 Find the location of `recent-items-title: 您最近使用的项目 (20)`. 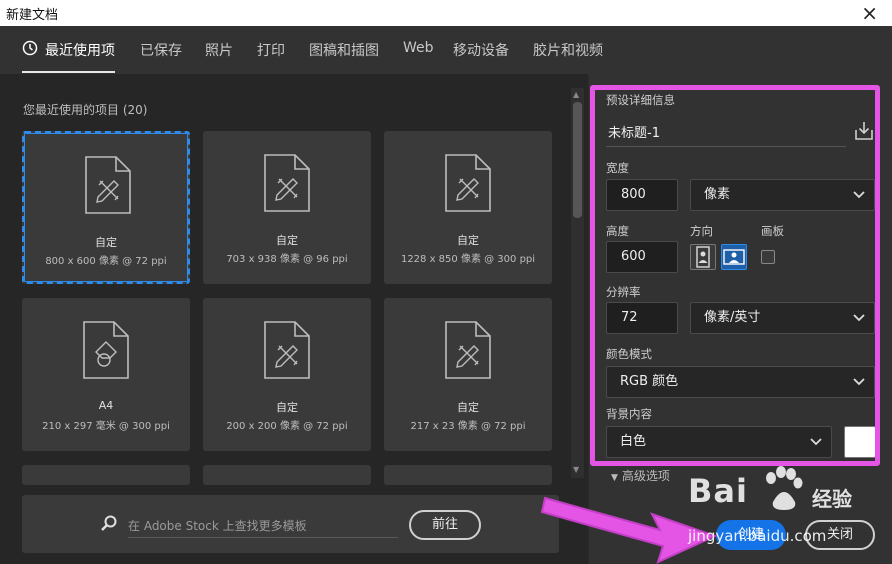

recent-items-title: 您最近使用的项目 (20) is located at coordinates (85, 110).